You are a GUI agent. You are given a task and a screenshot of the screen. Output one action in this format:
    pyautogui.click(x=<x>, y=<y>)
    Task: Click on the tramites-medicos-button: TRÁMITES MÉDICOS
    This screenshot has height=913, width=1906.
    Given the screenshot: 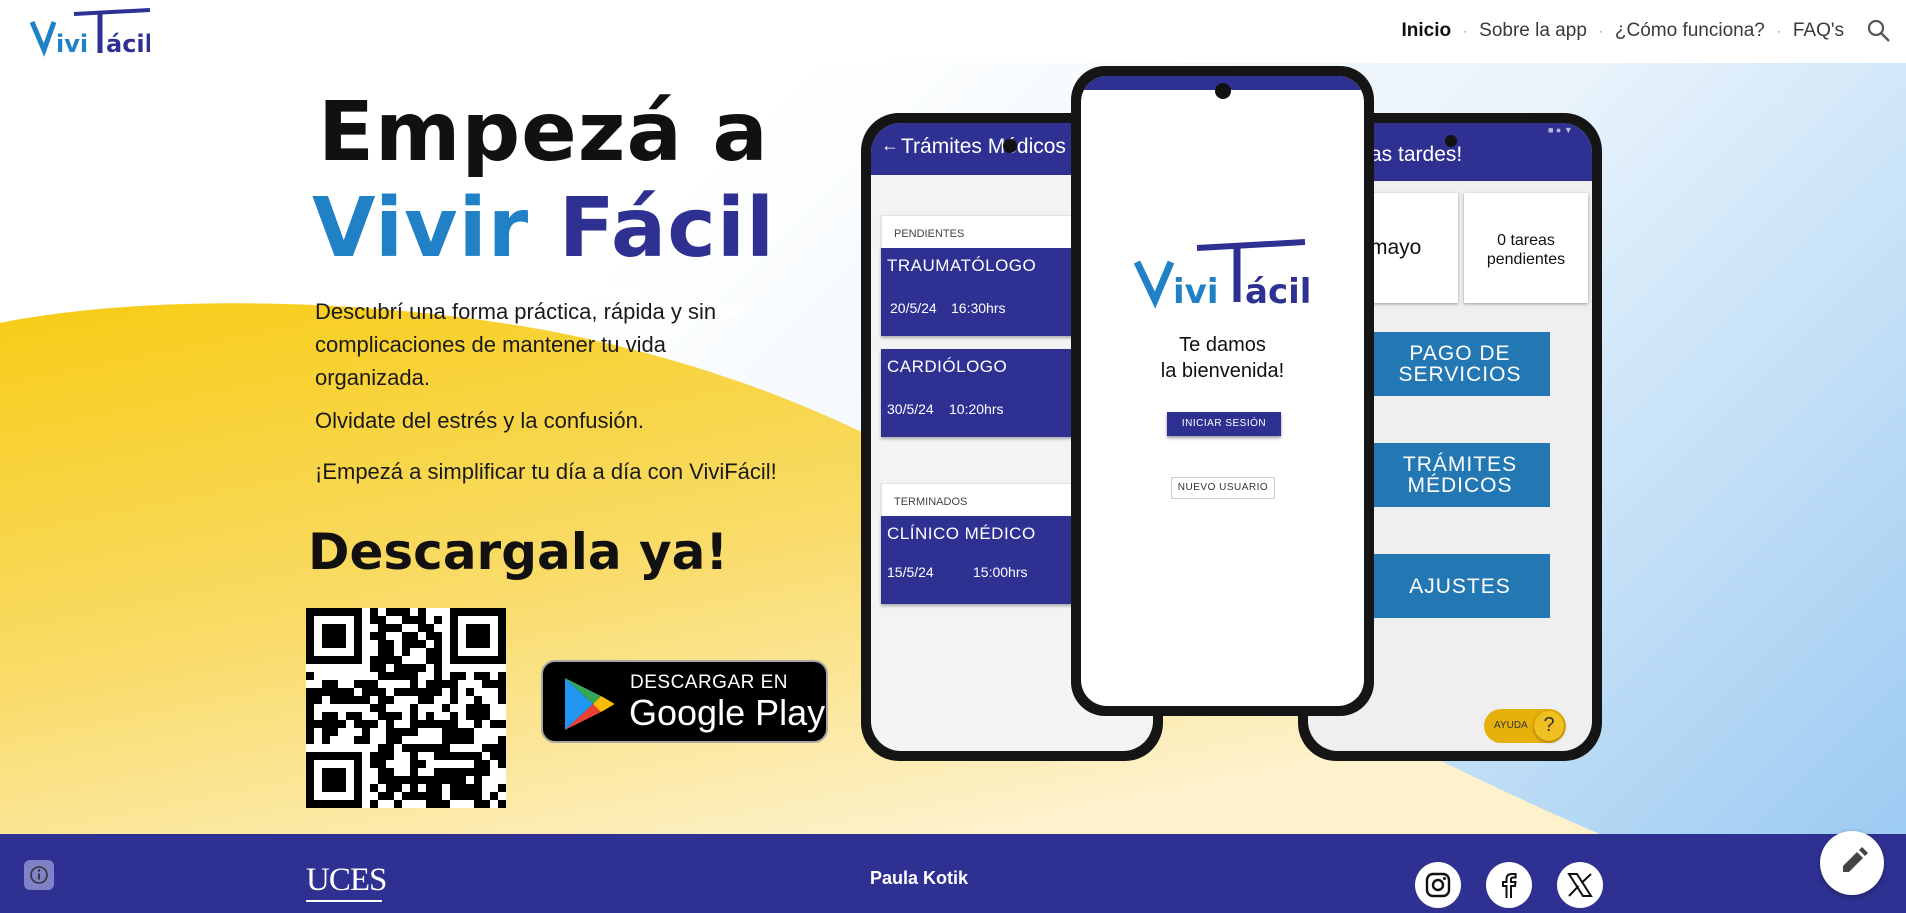 What is the action you would take?
    pyautogui.click(x=1460, y=475)
    